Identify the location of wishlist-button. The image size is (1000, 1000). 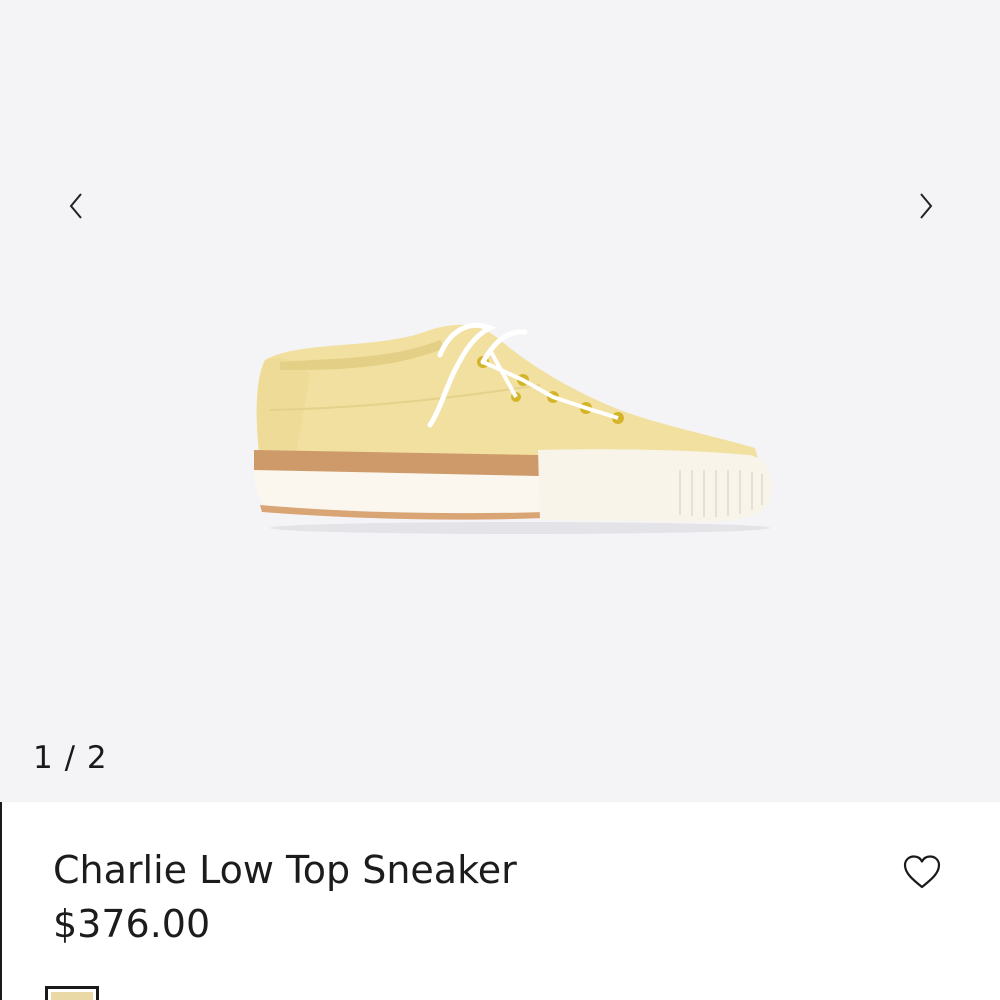
(922, 872).